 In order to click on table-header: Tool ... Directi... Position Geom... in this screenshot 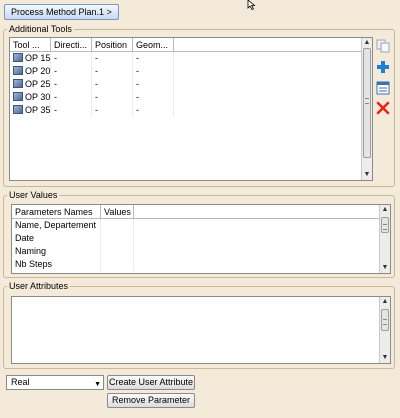, I will do `click(191, 45)`.